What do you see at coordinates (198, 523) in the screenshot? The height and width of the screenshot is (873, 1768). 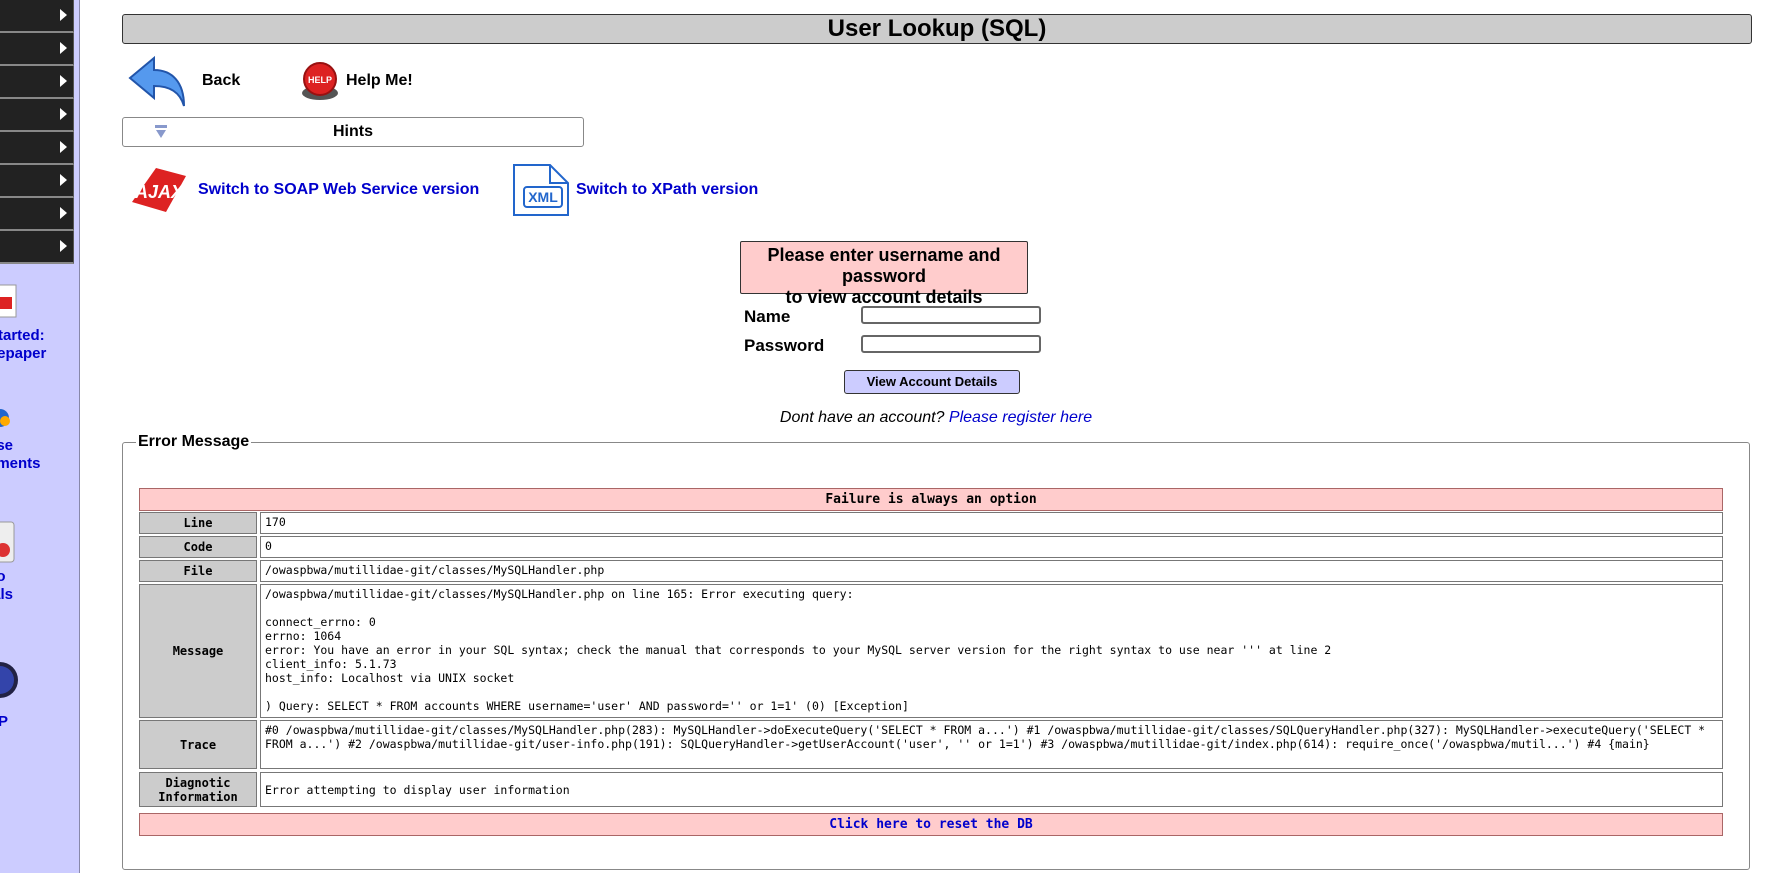 I see `error-key: Line` at bounding box center [198, 523].